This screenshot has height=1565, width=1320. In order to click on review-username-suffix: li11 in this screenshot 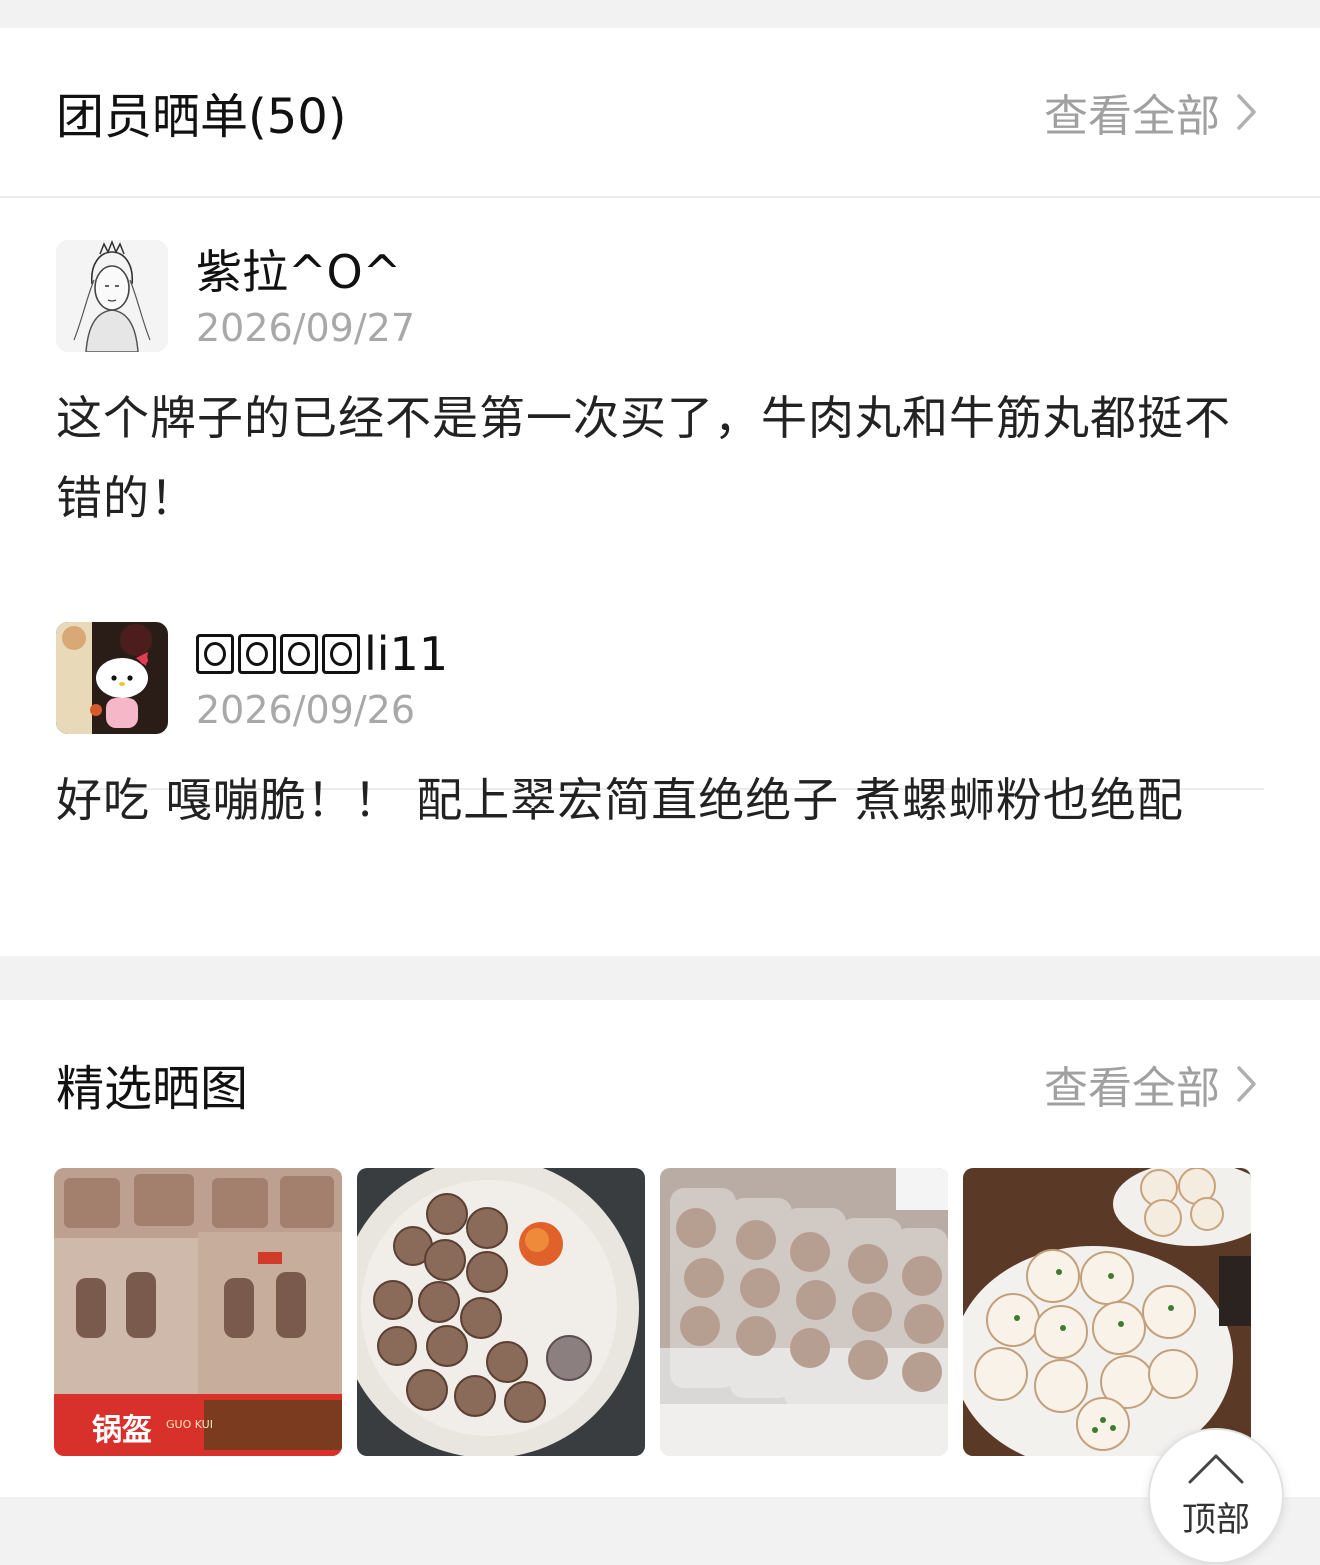, I will do `click(406, 654)`.